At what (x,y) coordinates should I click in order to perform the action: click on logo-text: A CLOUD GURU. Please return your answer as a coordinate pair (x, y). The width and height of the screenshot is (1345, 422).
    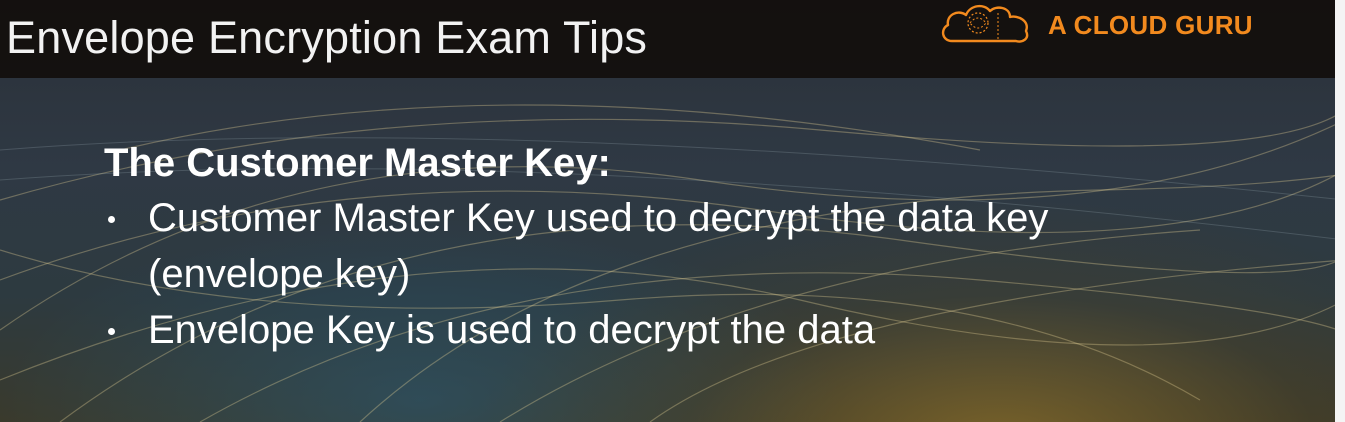
    Looking at the image, I should click on (1150, 24).